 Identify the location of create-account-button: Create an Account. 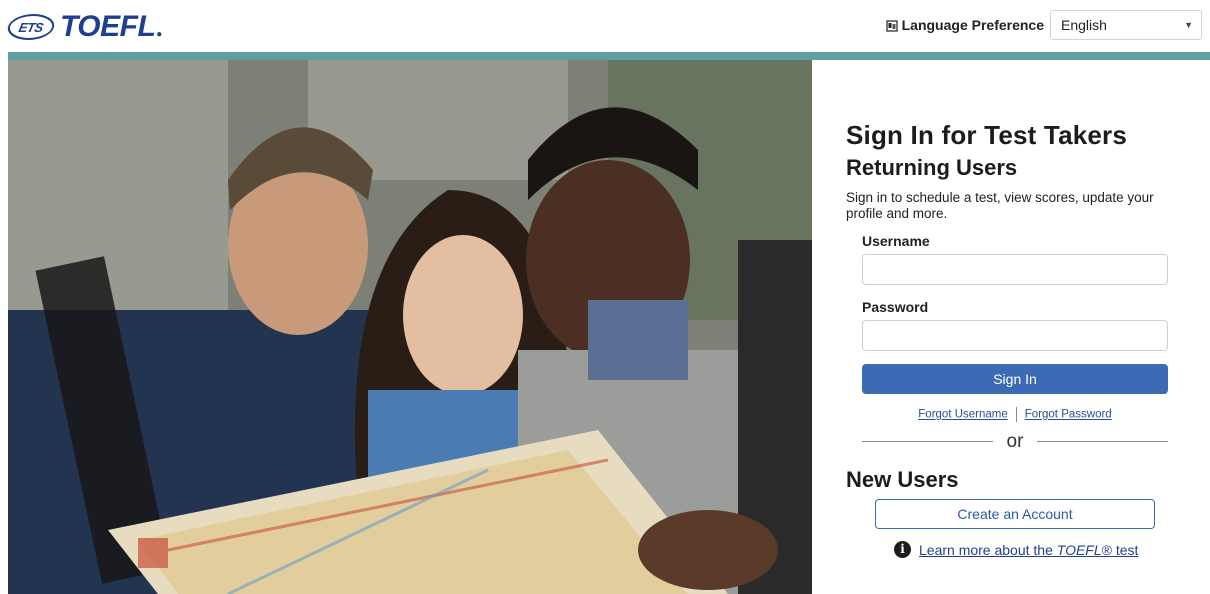
(1015, 514).